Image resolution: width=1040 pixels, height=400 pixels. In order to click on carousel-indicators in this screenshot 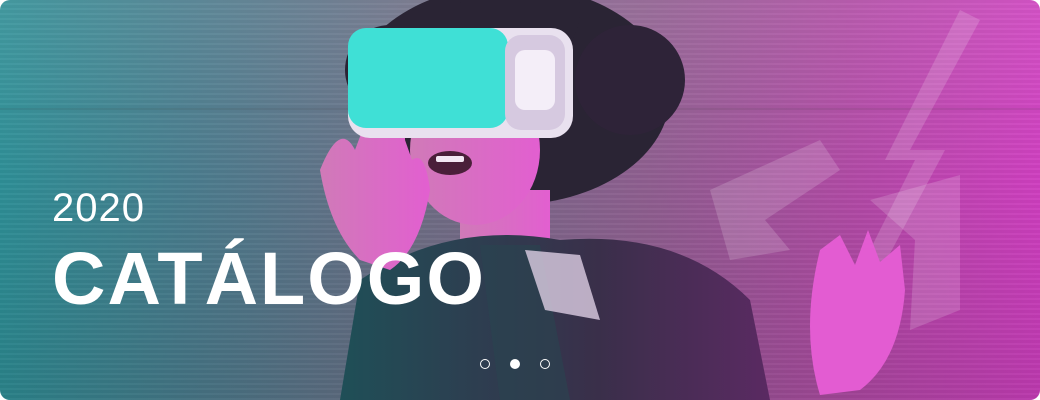, I will do `click(515, 364)`.